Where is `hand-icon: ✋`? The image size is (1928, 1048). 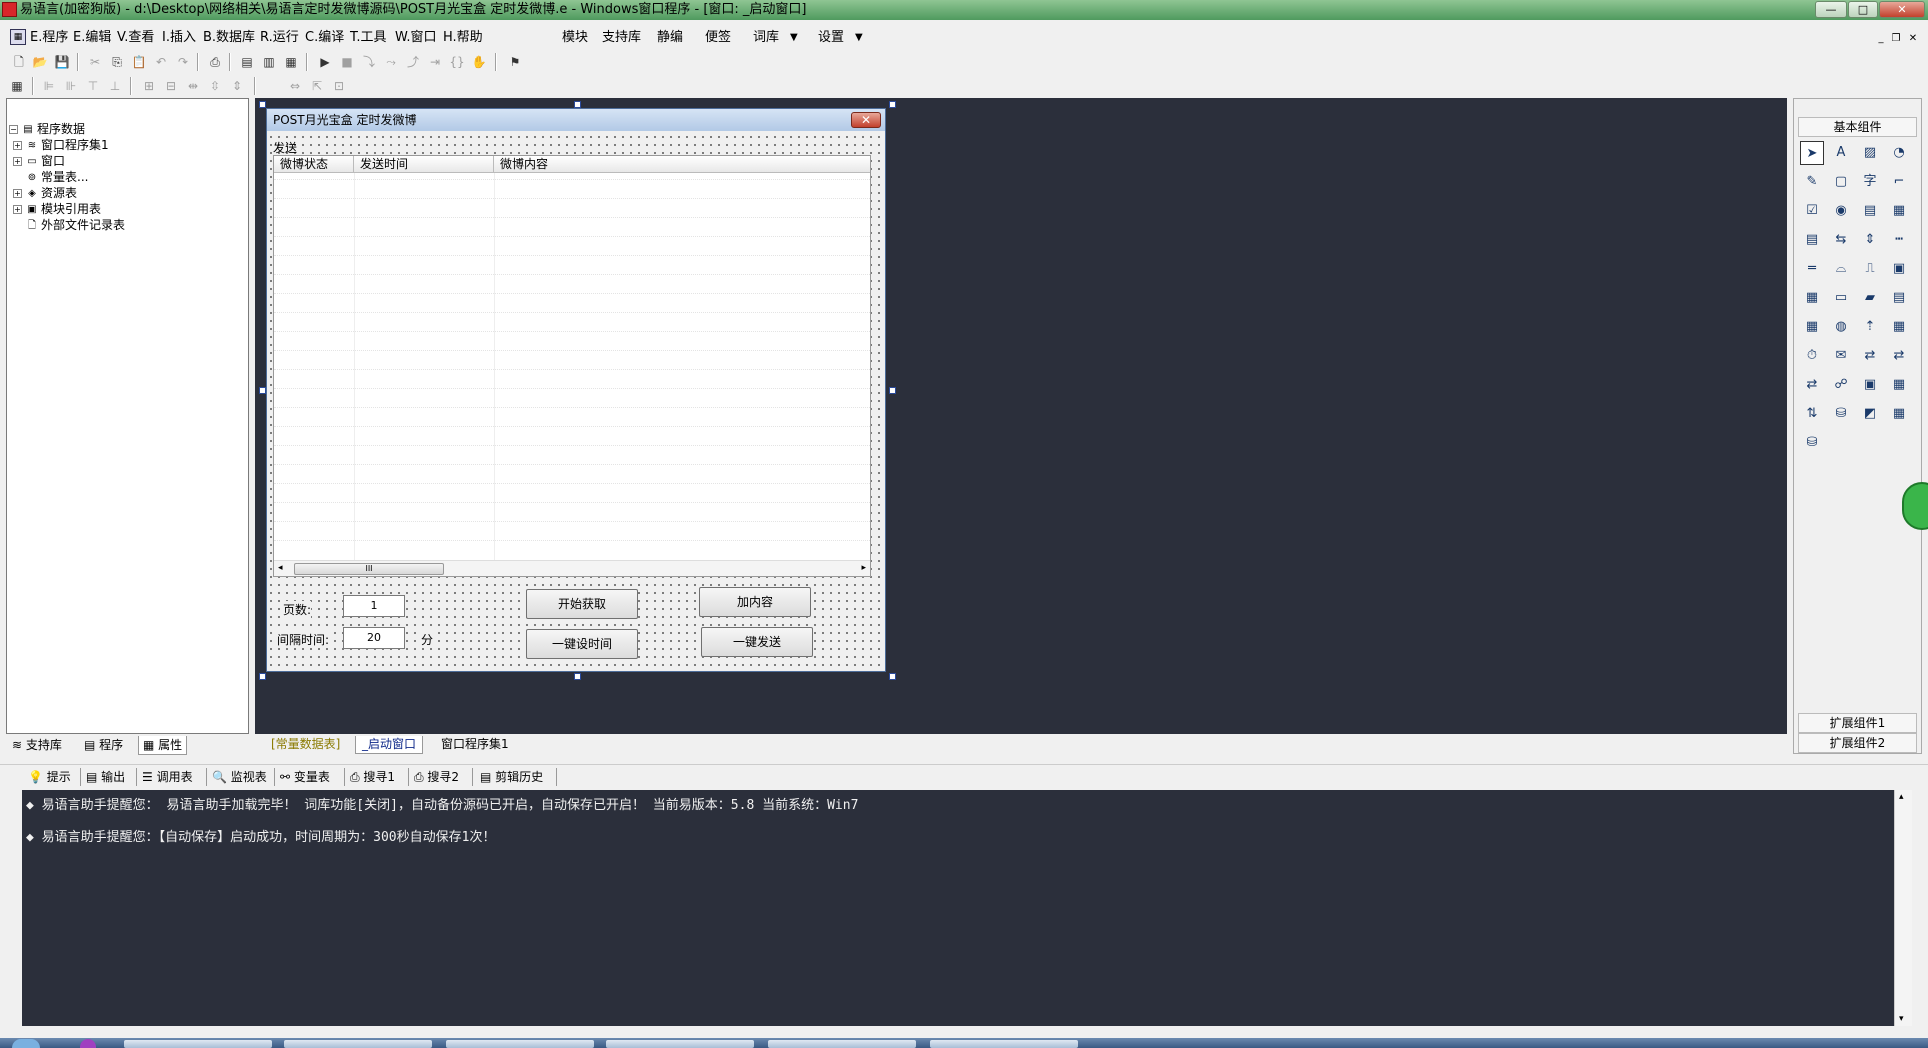 hand-icon: ✋ is located at coordinates (479, 62).